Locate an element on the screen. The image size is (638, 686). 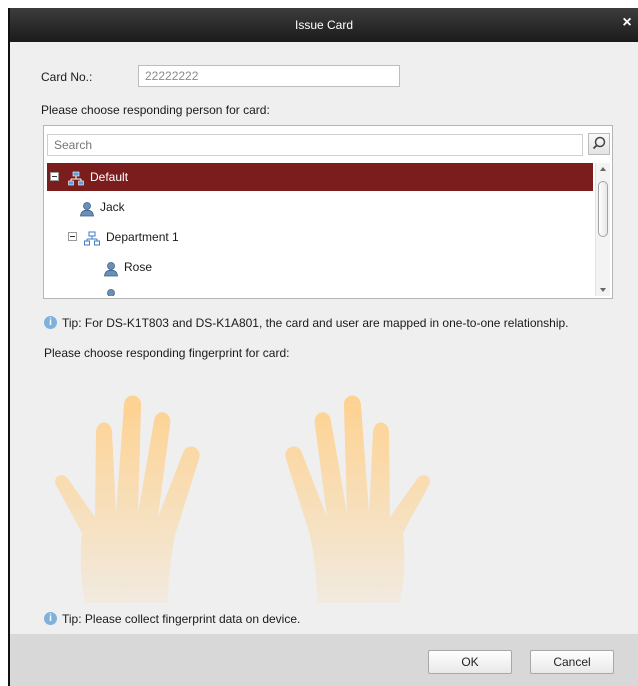
dialog-title: Issue Card is located at coordinates (324, 25).